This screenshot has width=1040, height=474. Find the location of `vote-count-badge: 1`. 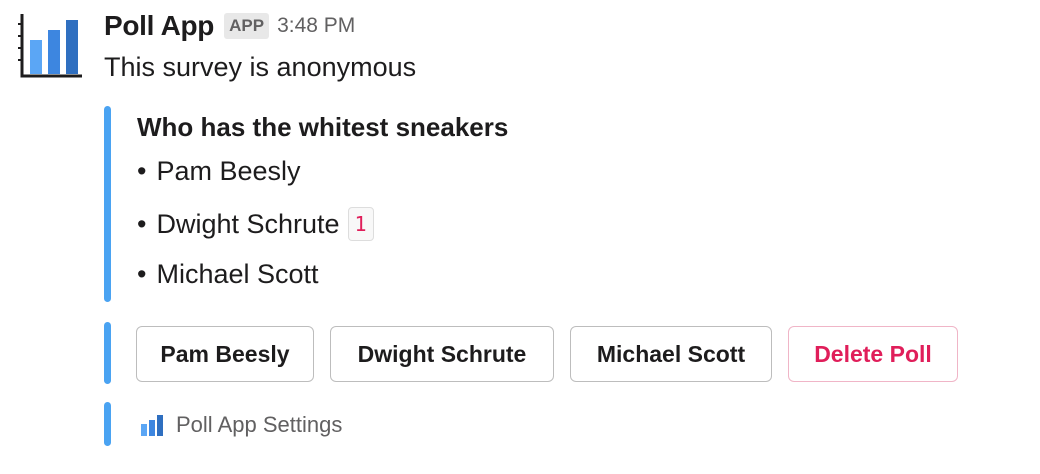

vote-count-badge: 1 is located at coordinates (360, 224).